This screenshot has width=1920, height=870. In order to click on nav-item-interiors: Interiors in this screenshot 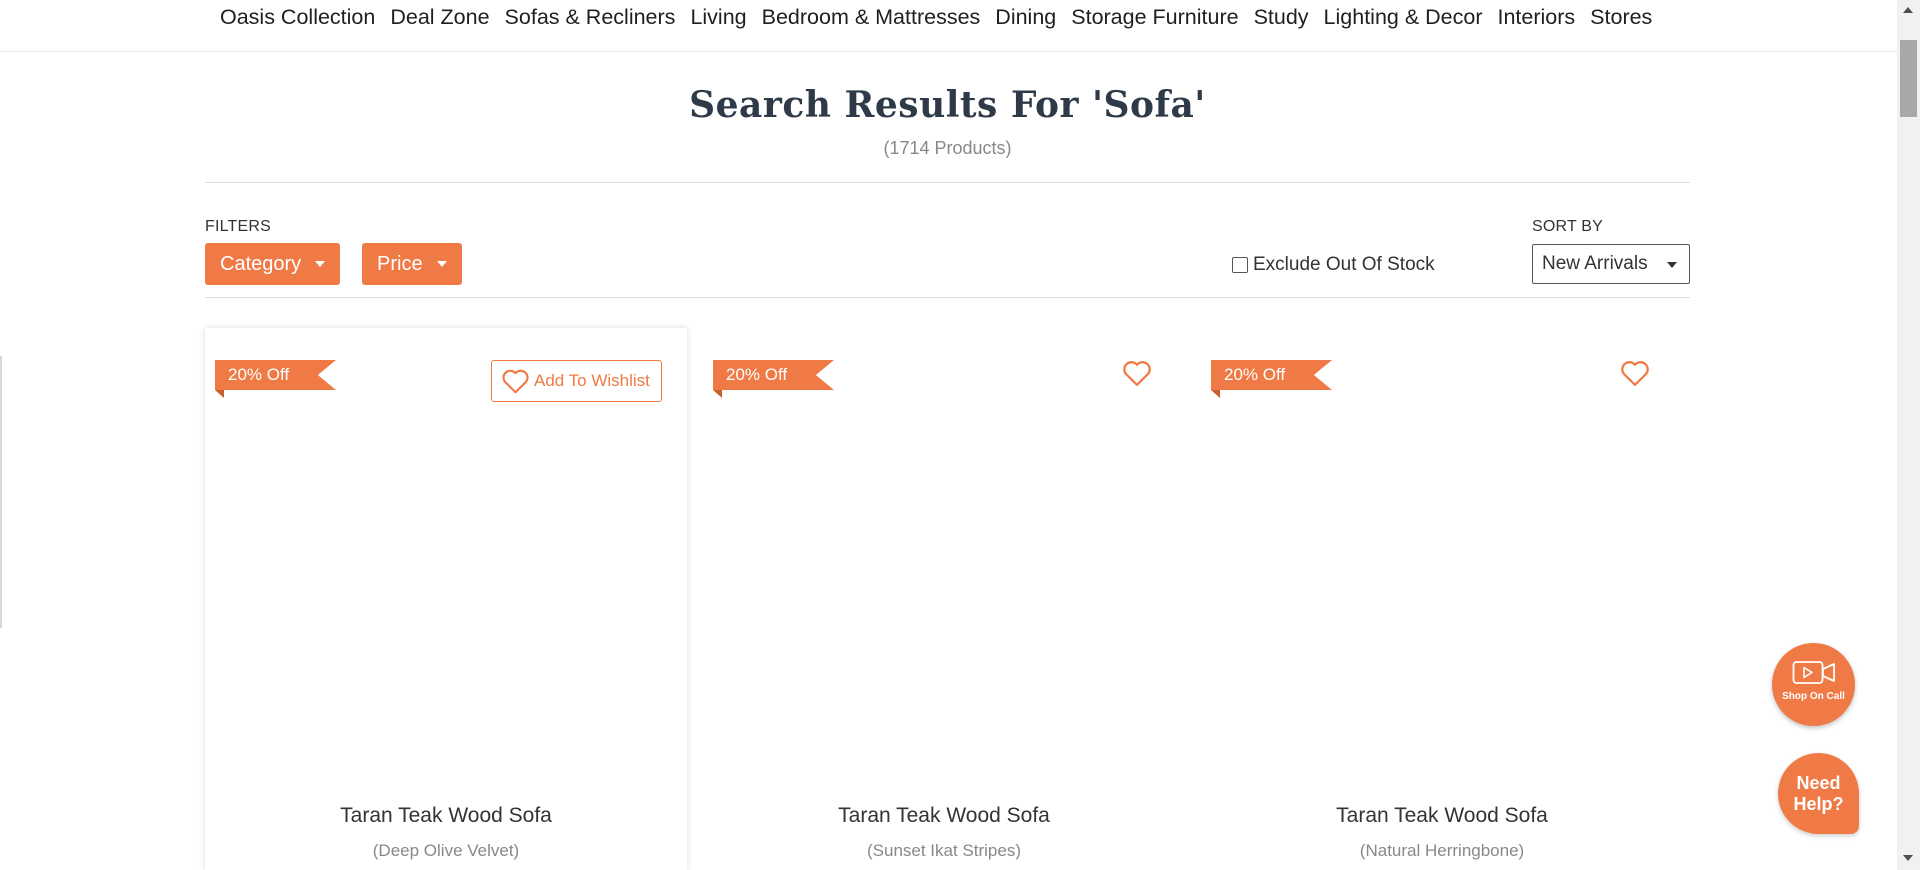, I will do `click(1537, 17)`.